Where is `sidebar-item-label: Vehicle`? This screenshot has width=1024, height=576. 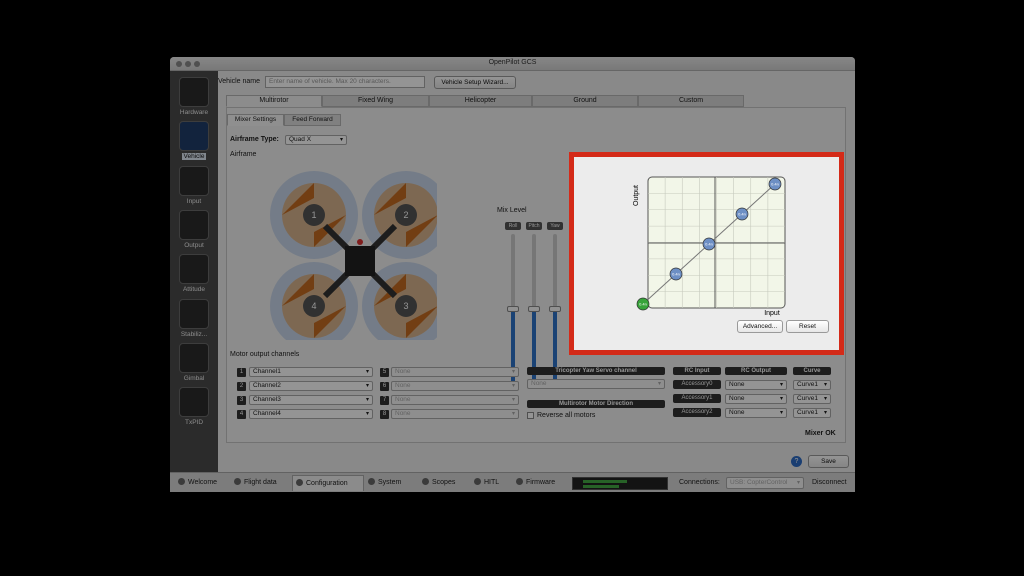 sidebar-item-label: Vehicle is located at coordinates (194, 156).